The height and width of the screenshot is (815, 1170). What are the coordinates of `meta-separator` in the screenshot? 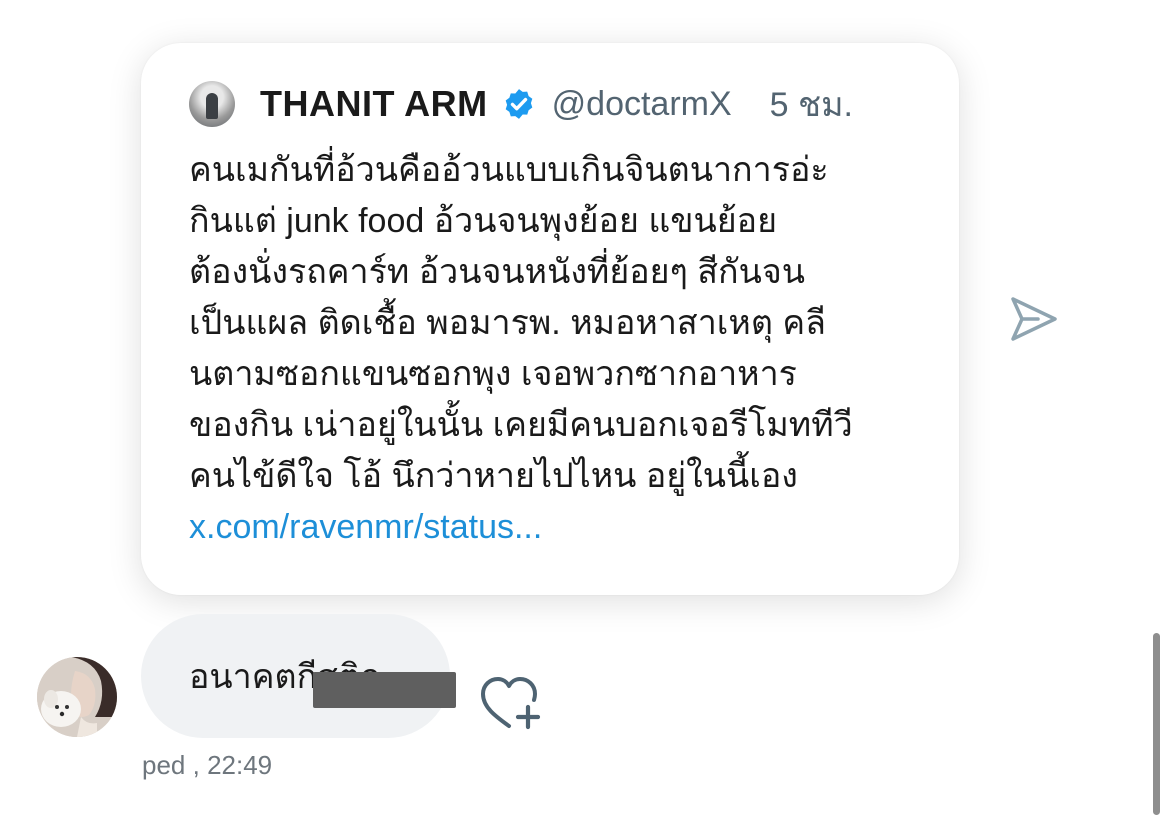 It's located at (188, 765).